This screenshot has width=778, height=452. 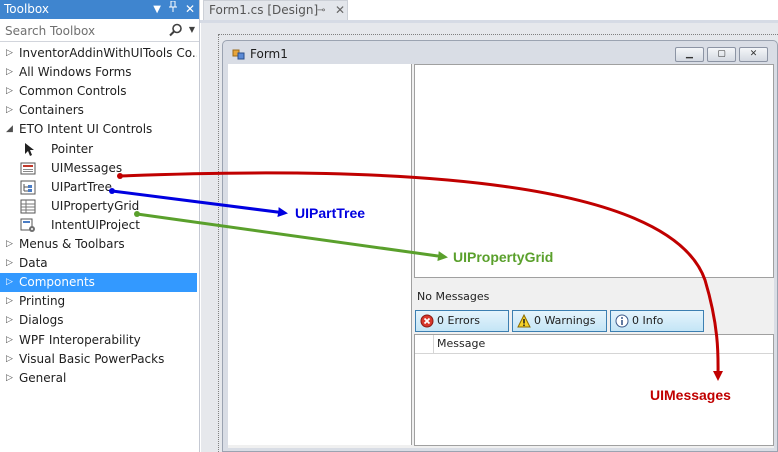 I want to click on toolbox-label: Common Controls, so click(x=73, y=91).